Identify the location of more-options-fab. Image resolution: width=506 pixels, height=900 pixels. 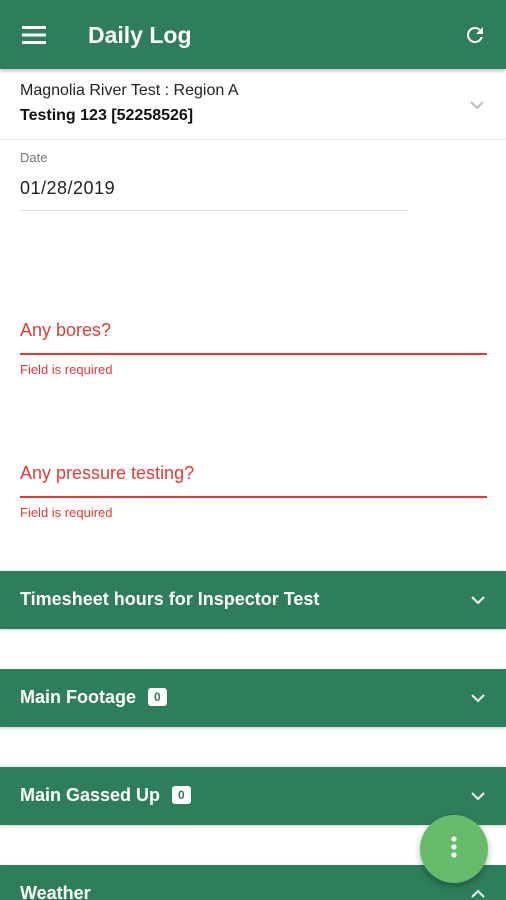
(454, 849).